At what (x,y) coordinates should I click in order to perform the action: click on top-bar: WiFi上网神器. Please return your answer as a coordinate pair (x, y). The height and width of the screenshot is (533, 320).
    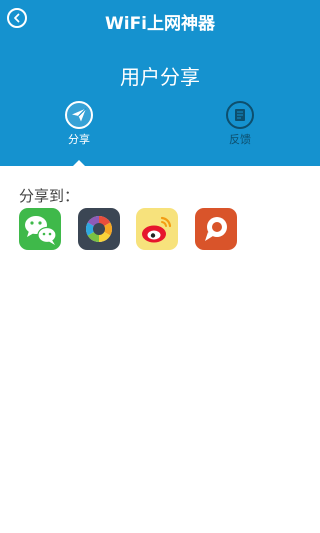
    Looking at the image, I should click on (160, 19).